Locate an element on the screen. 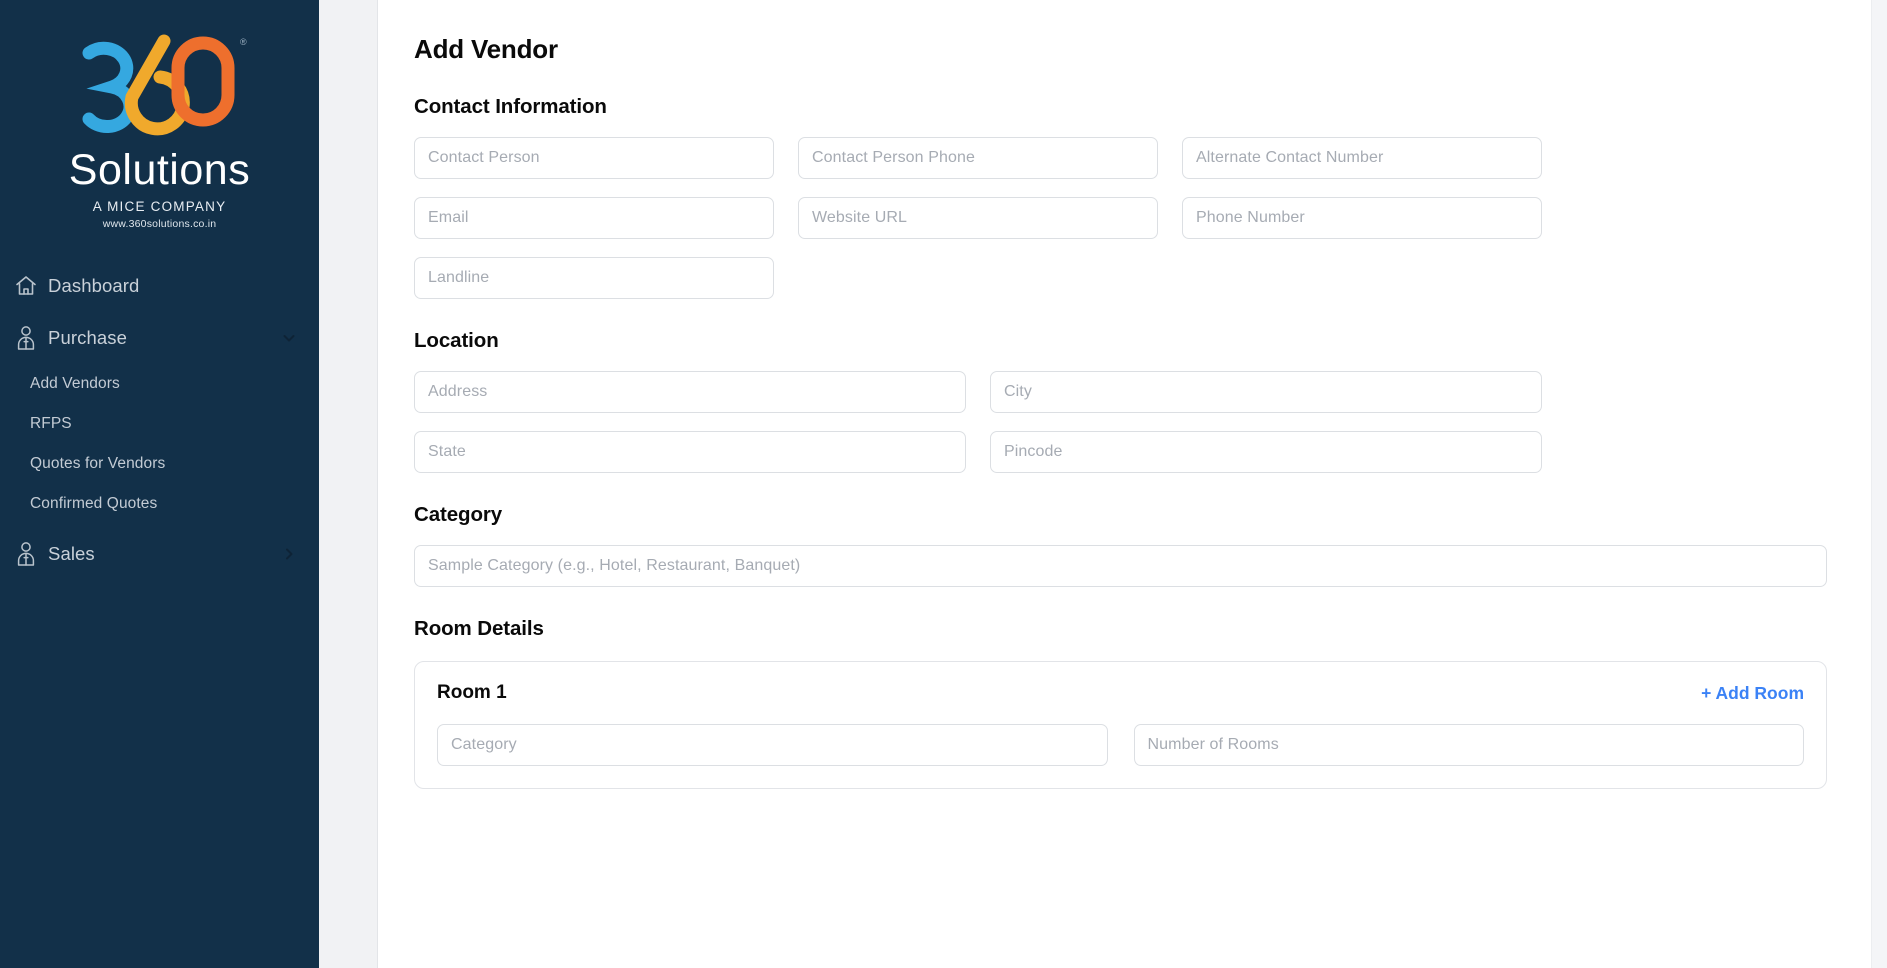 This screenshot has width=1887, height=968. location-row-2: State Pincode is located at coordinates (1120, 452).